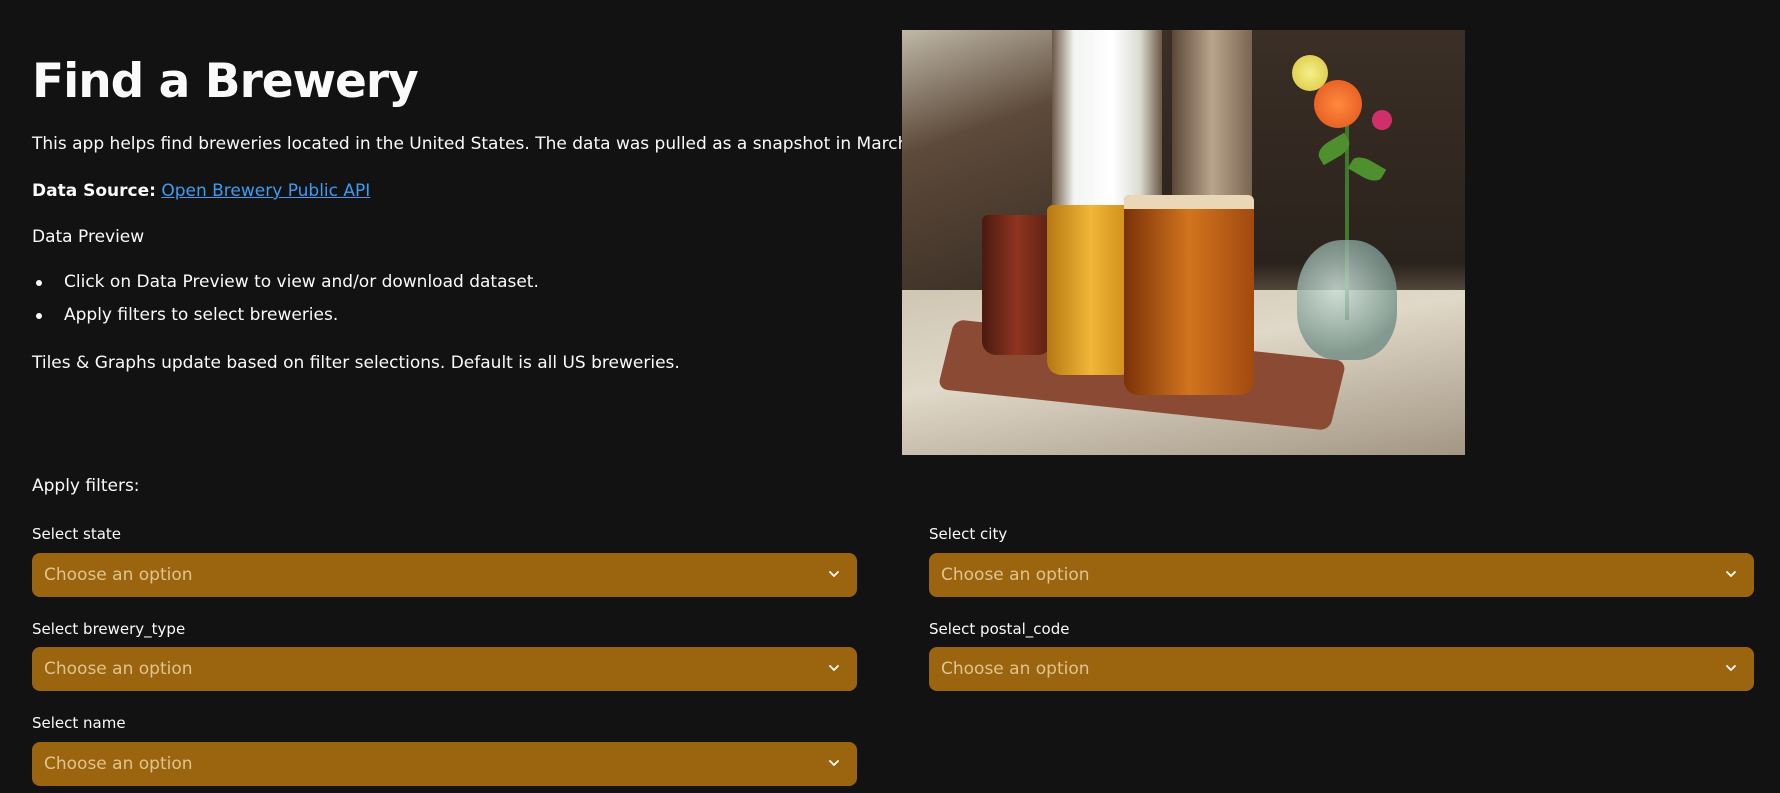 This screenshot has height=793, width=1780. I want to click on data-source-line: Data Source: Open Brewery Public API, so click(201, 191).